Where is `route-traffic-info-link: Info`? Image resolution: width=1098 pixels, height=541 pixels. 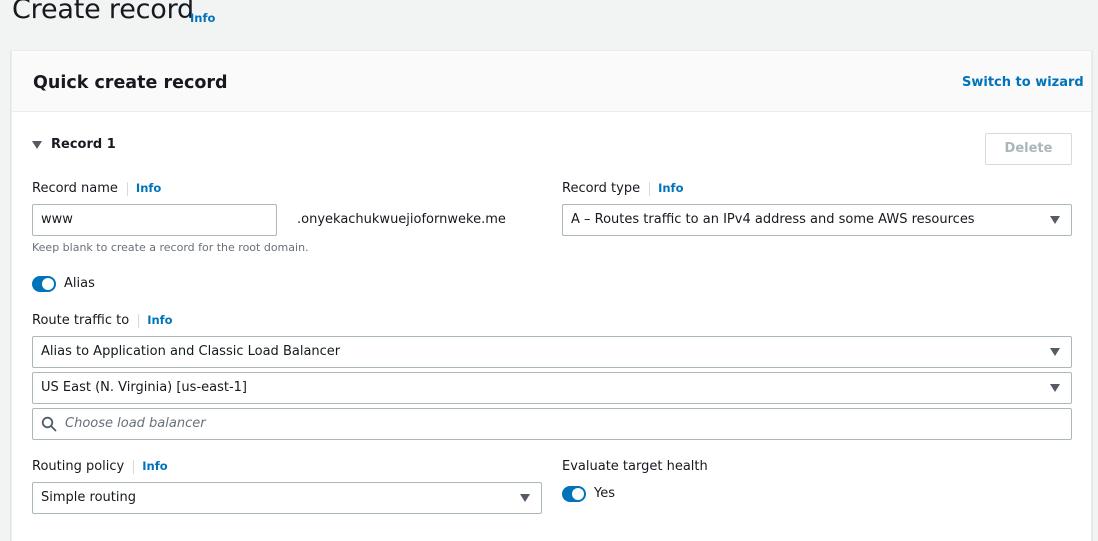
route-traffic-info-link: Info is located at coordinates (159, 320).